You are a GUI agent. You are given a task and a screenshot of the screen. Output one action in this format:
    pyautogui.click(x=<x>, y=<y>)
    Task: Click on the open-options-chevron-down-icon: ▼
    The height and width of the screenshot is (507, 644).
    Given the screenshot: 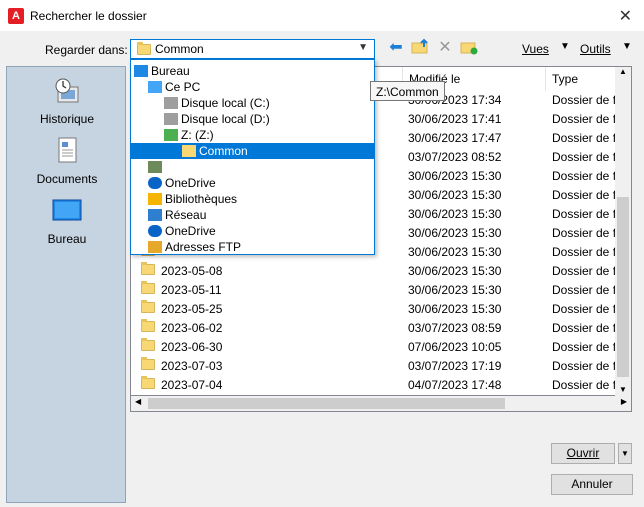 What is the action you would take?
    pyautogui.click(x=625, y=453)
    